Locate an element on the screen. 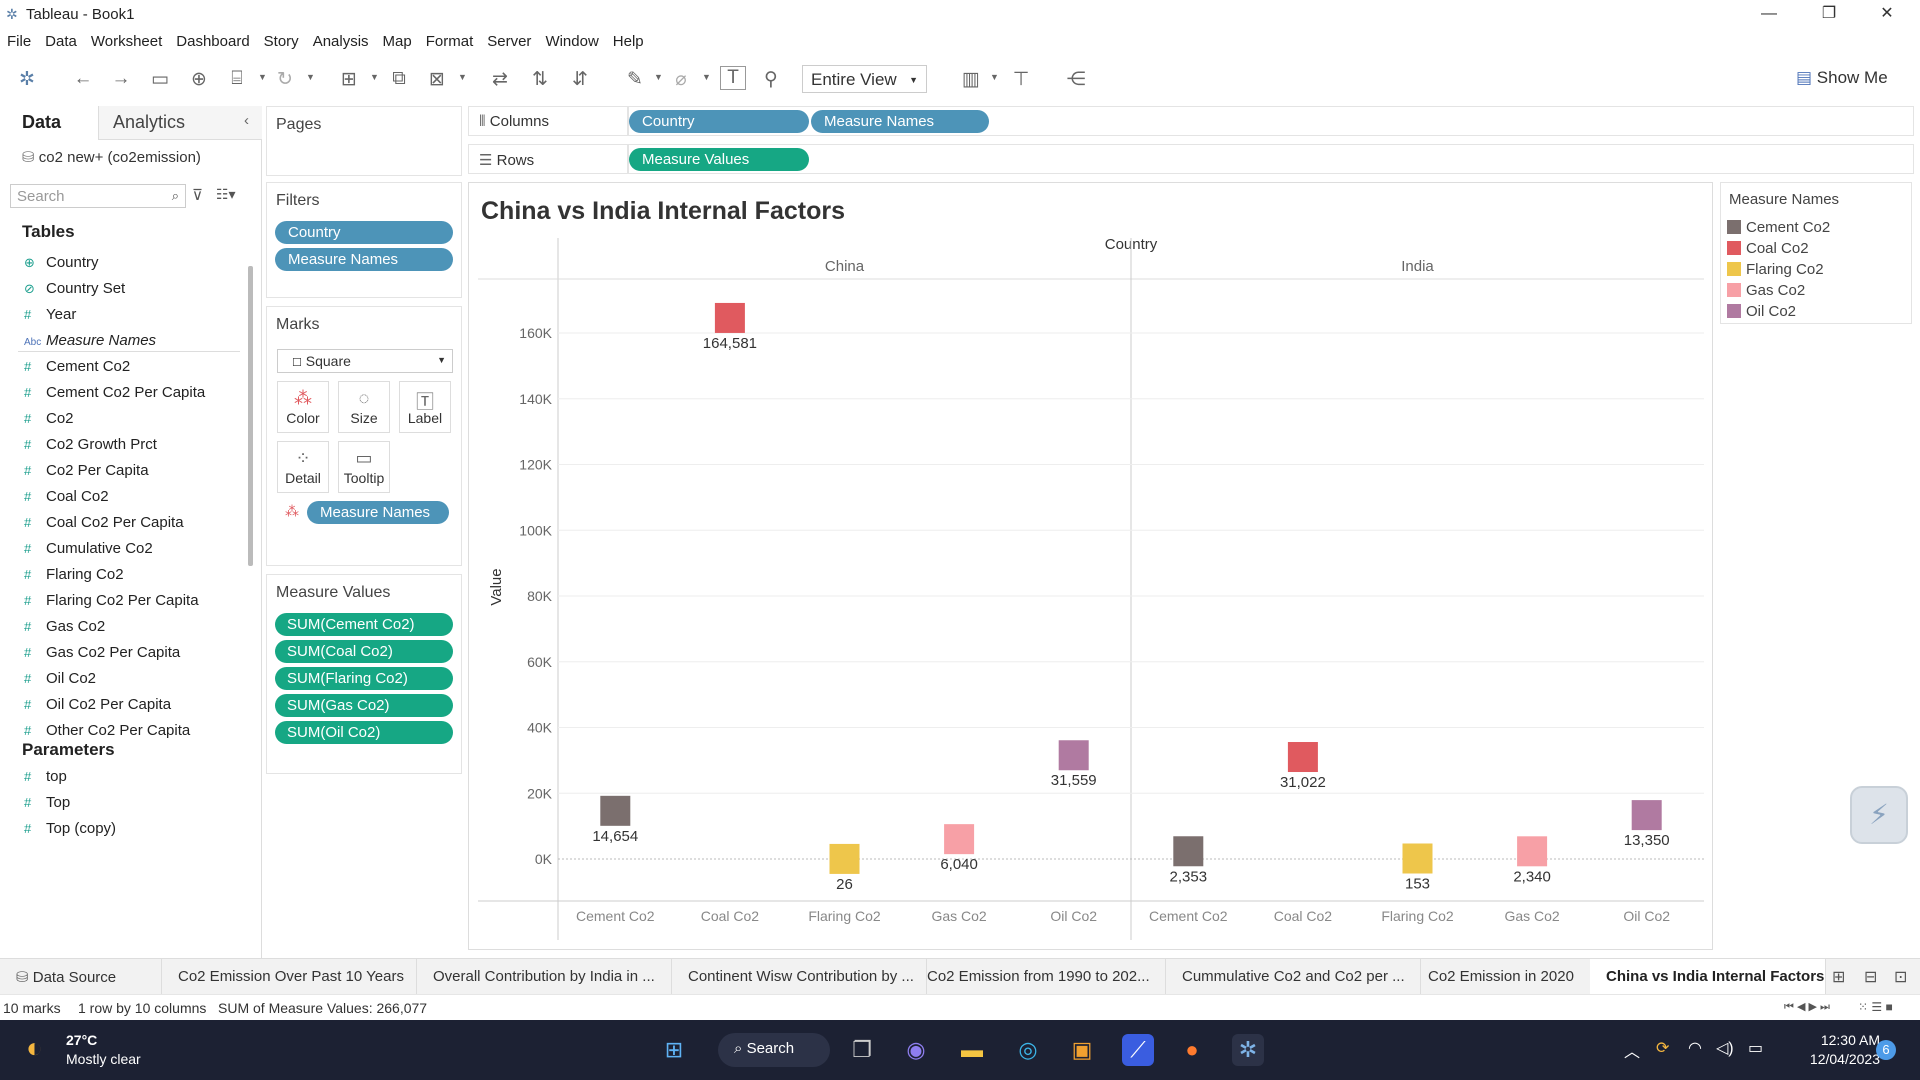  view-options-icon: ☷▾ is located at coordinates (226, 194).